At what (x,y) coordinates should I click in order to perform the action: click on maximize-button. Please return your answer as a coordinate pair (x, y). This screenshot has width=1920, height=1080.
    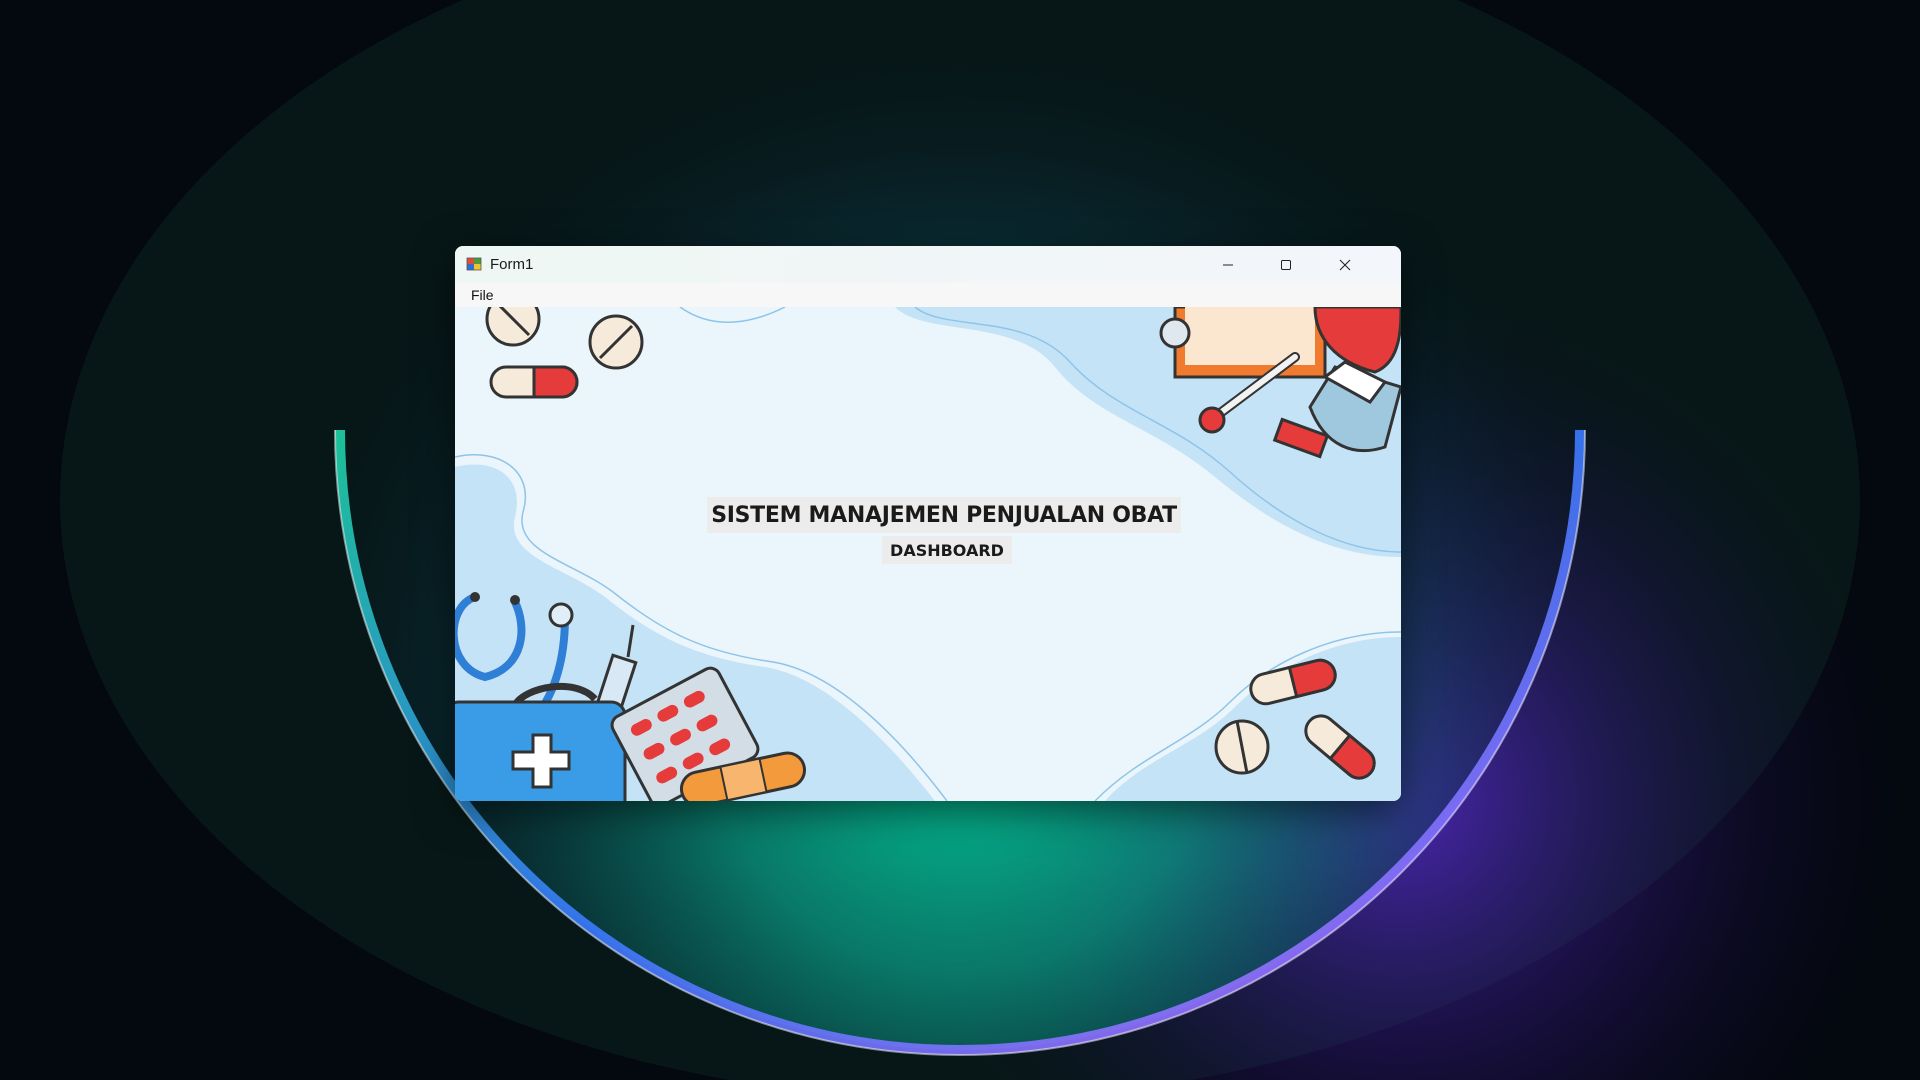
    Looking at the image, I should click on (1286, 264).